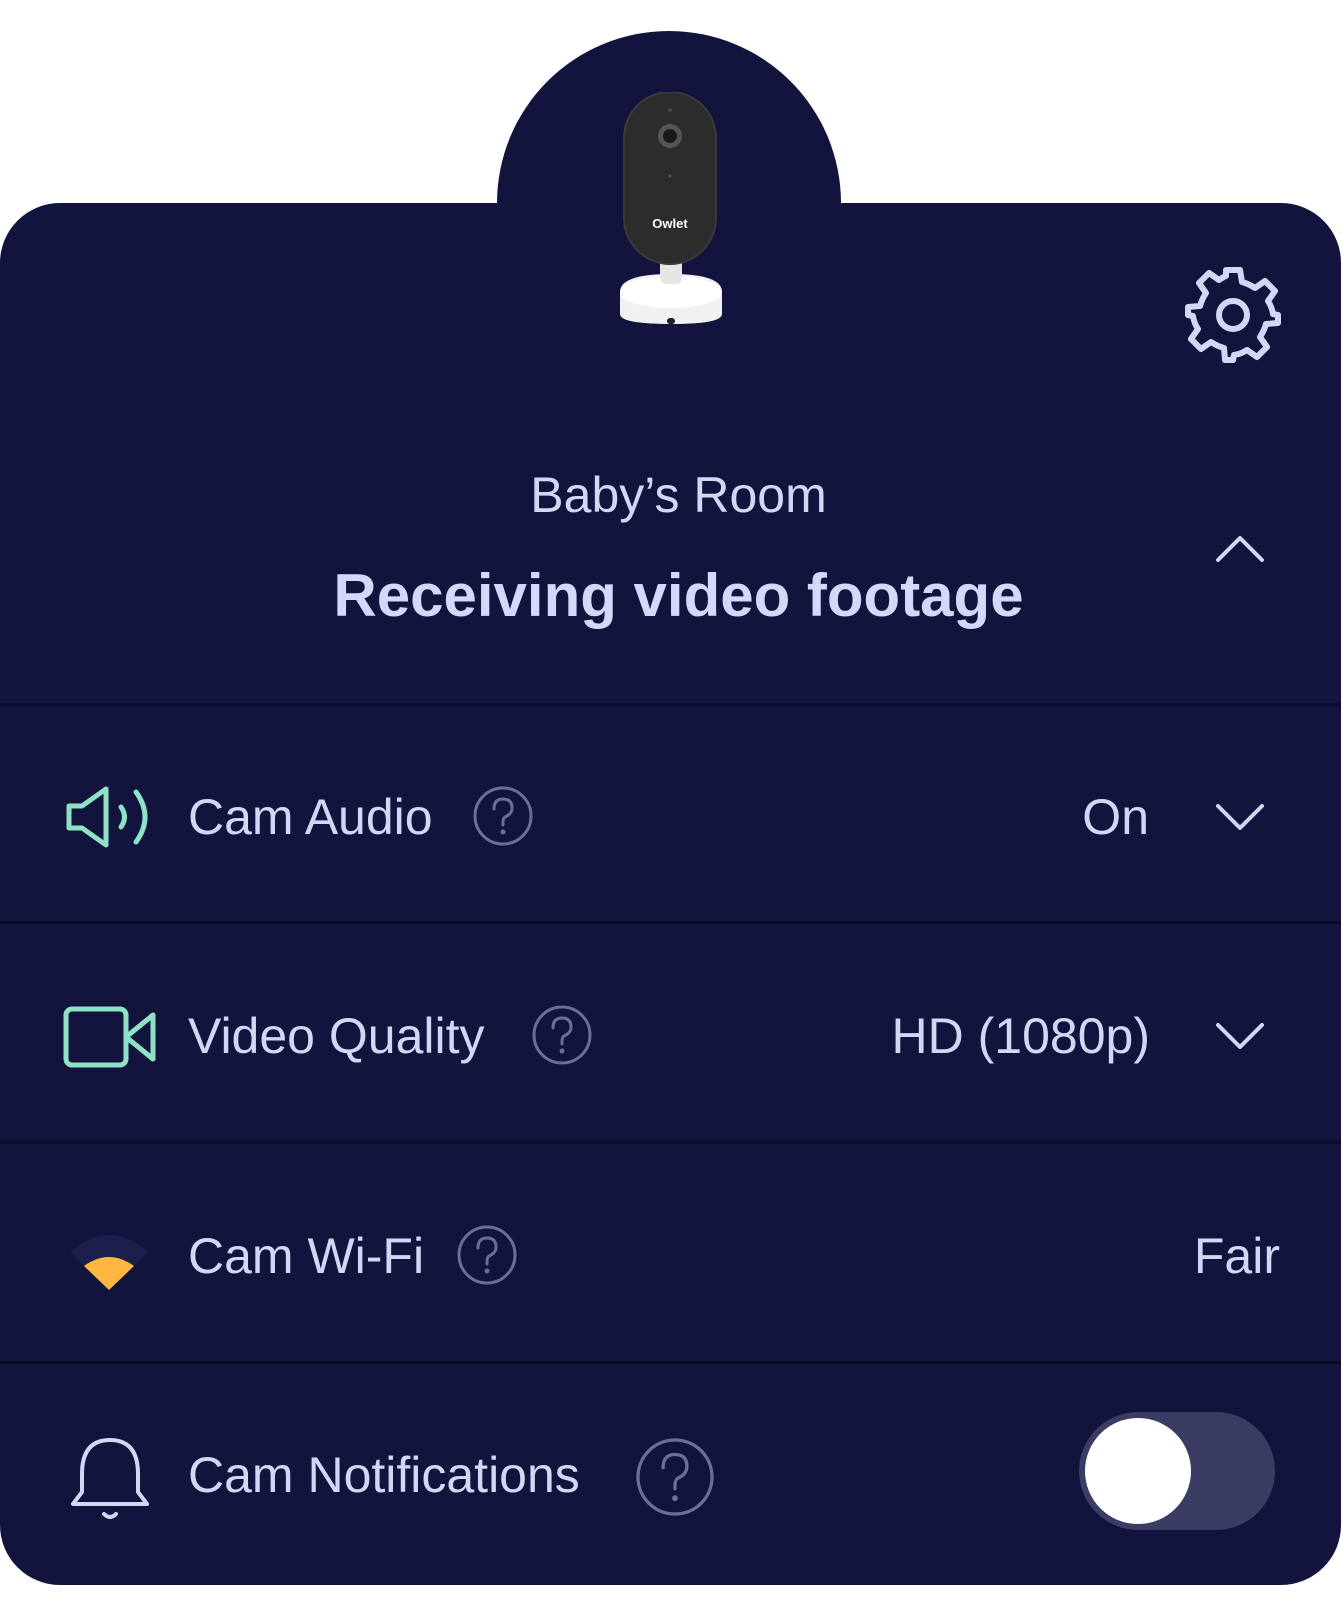  What do you see at coordinates (1115, 817) in the screenshot?
I see `cam-audio-value: On` at bounding box center [1115, 817].